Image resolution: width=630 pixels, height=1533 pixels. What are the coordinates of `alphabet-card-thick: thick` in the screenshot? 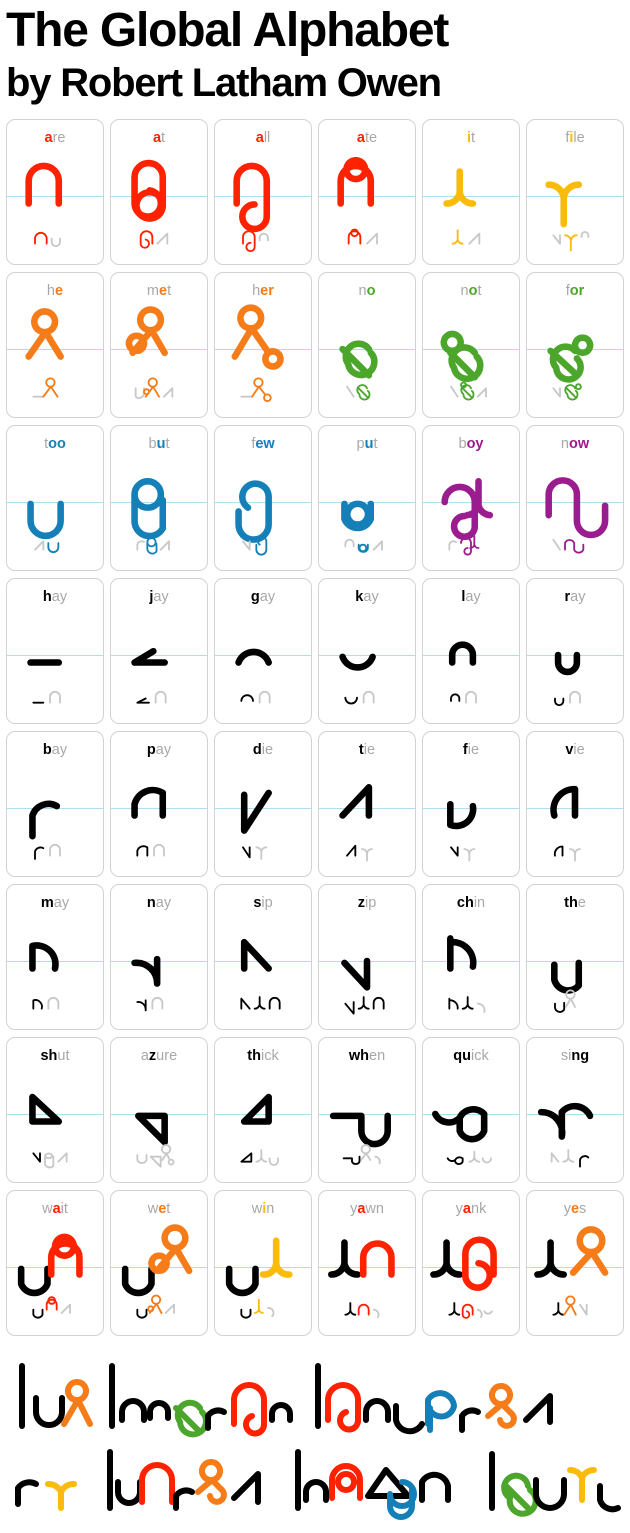 It's located at (263, 1110).